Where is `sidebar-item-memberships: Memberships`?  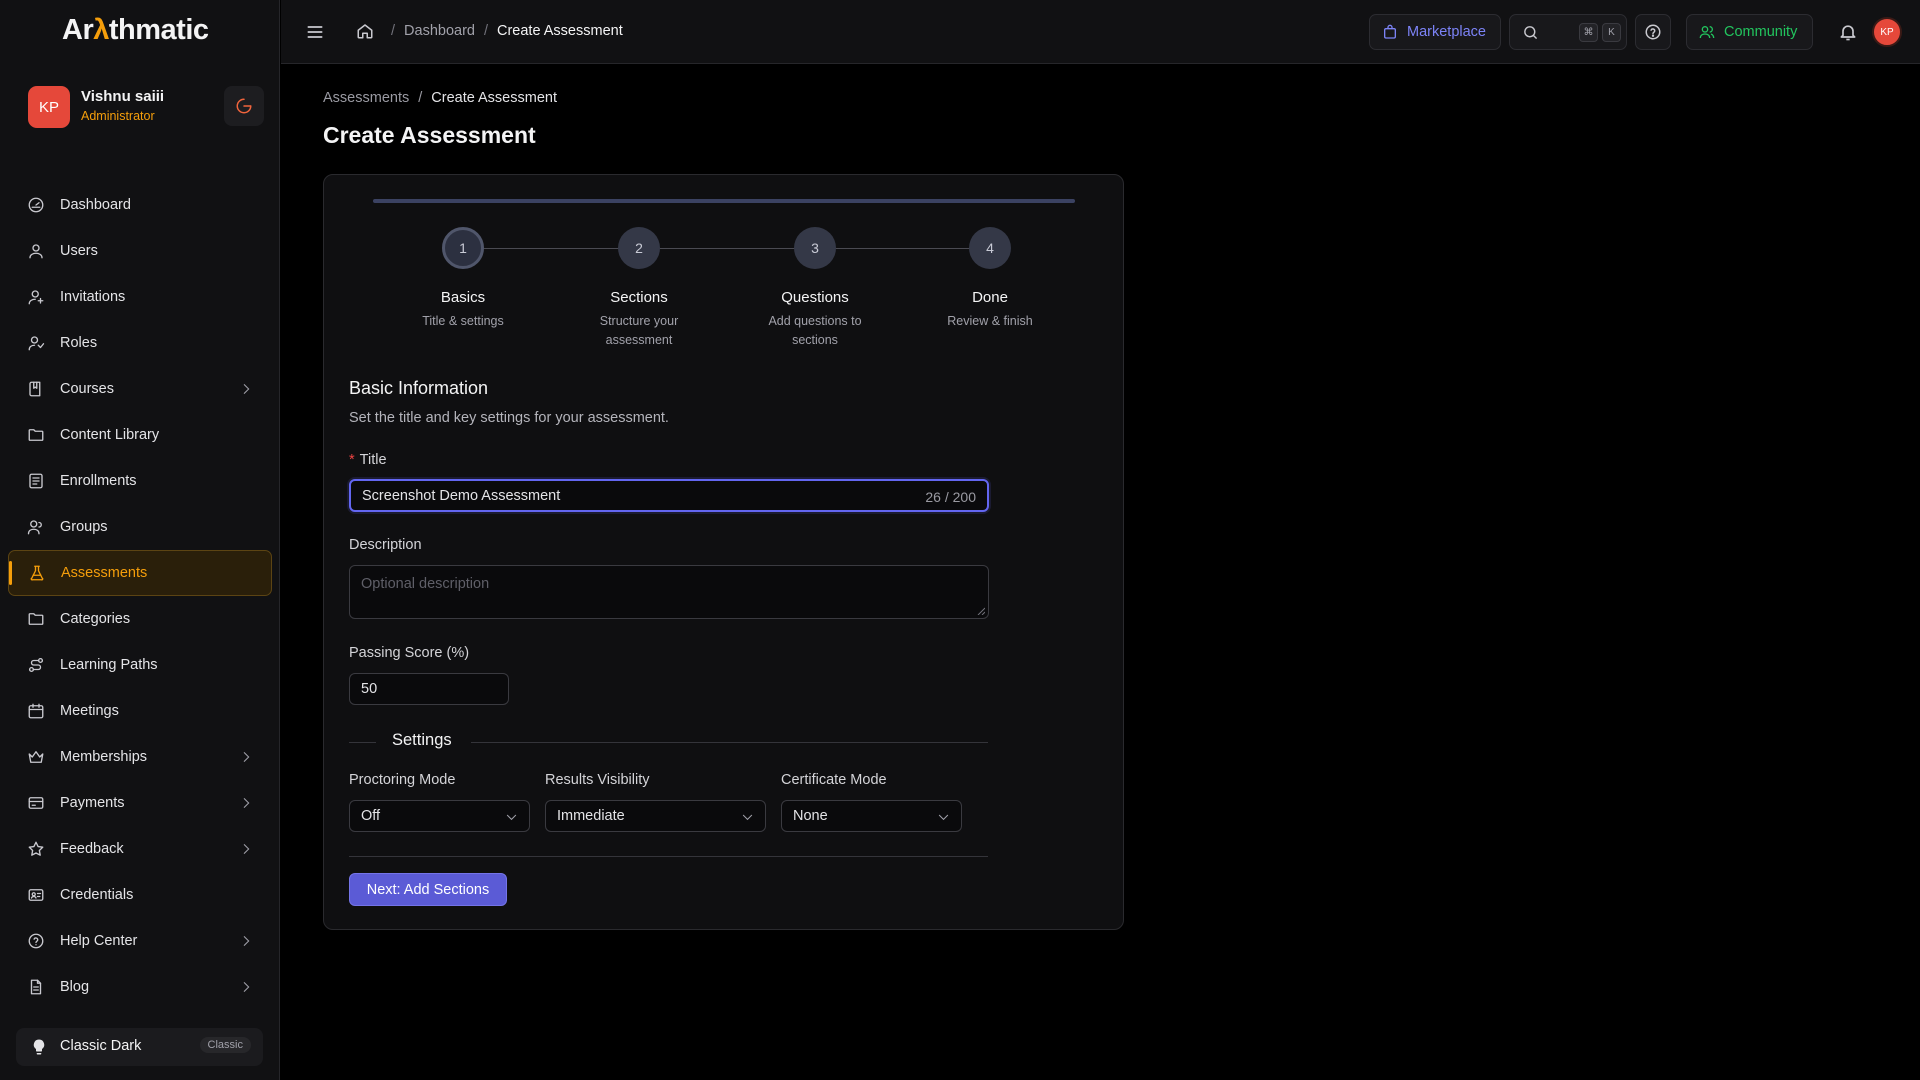
sidebar-item-memberships: Memberships is located at coordinates (140, 757).